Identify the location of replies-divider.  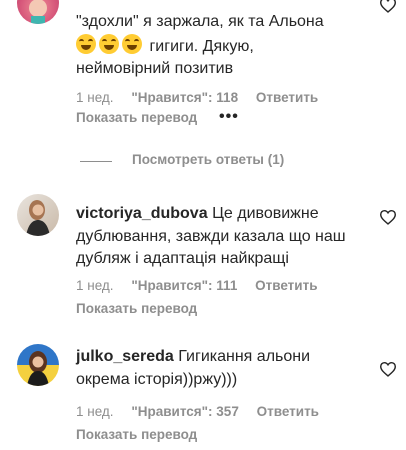
(96, 161).